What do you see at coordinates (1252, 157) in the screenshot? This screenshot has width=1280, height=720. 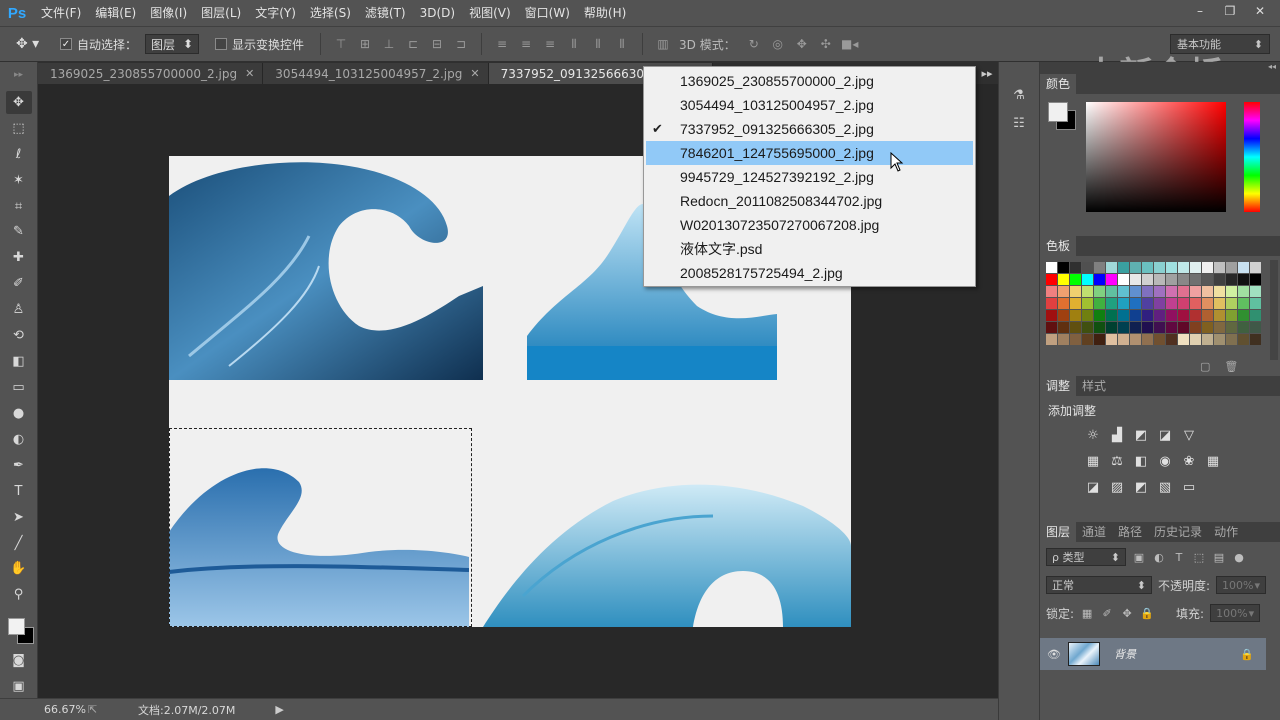 I see `hue-slider` at bounding box center [1252, 157].